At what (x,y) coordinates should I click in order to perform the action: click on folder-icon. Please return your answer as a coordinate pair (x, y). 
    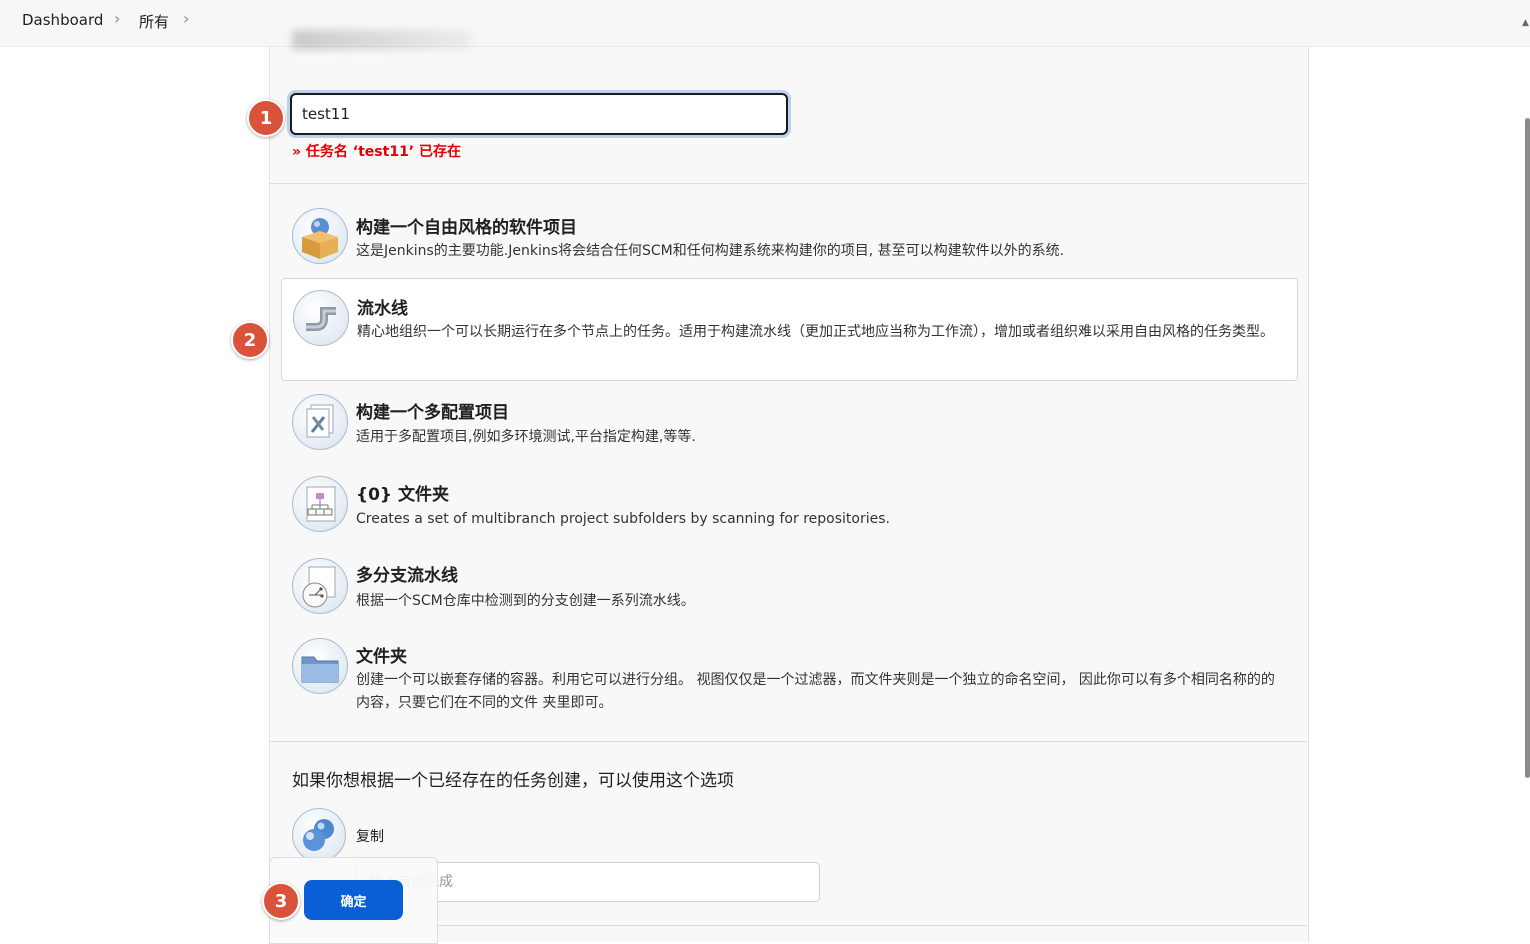
    Looking at the image, I should click on (320, 666).